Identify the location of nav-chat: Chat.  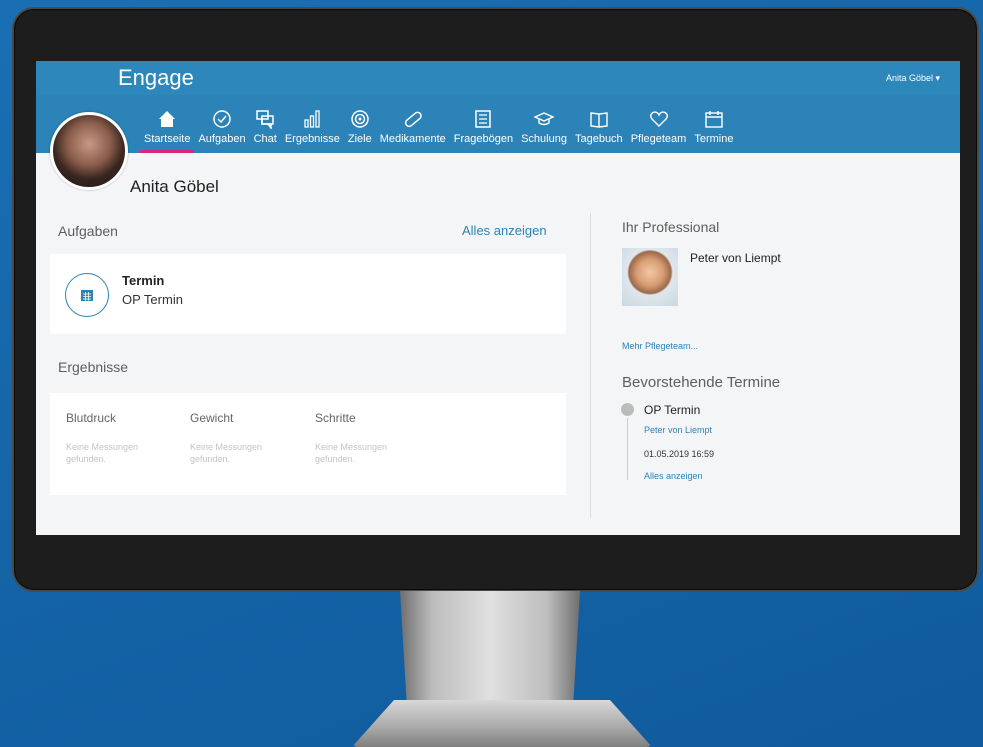
(265, 124).